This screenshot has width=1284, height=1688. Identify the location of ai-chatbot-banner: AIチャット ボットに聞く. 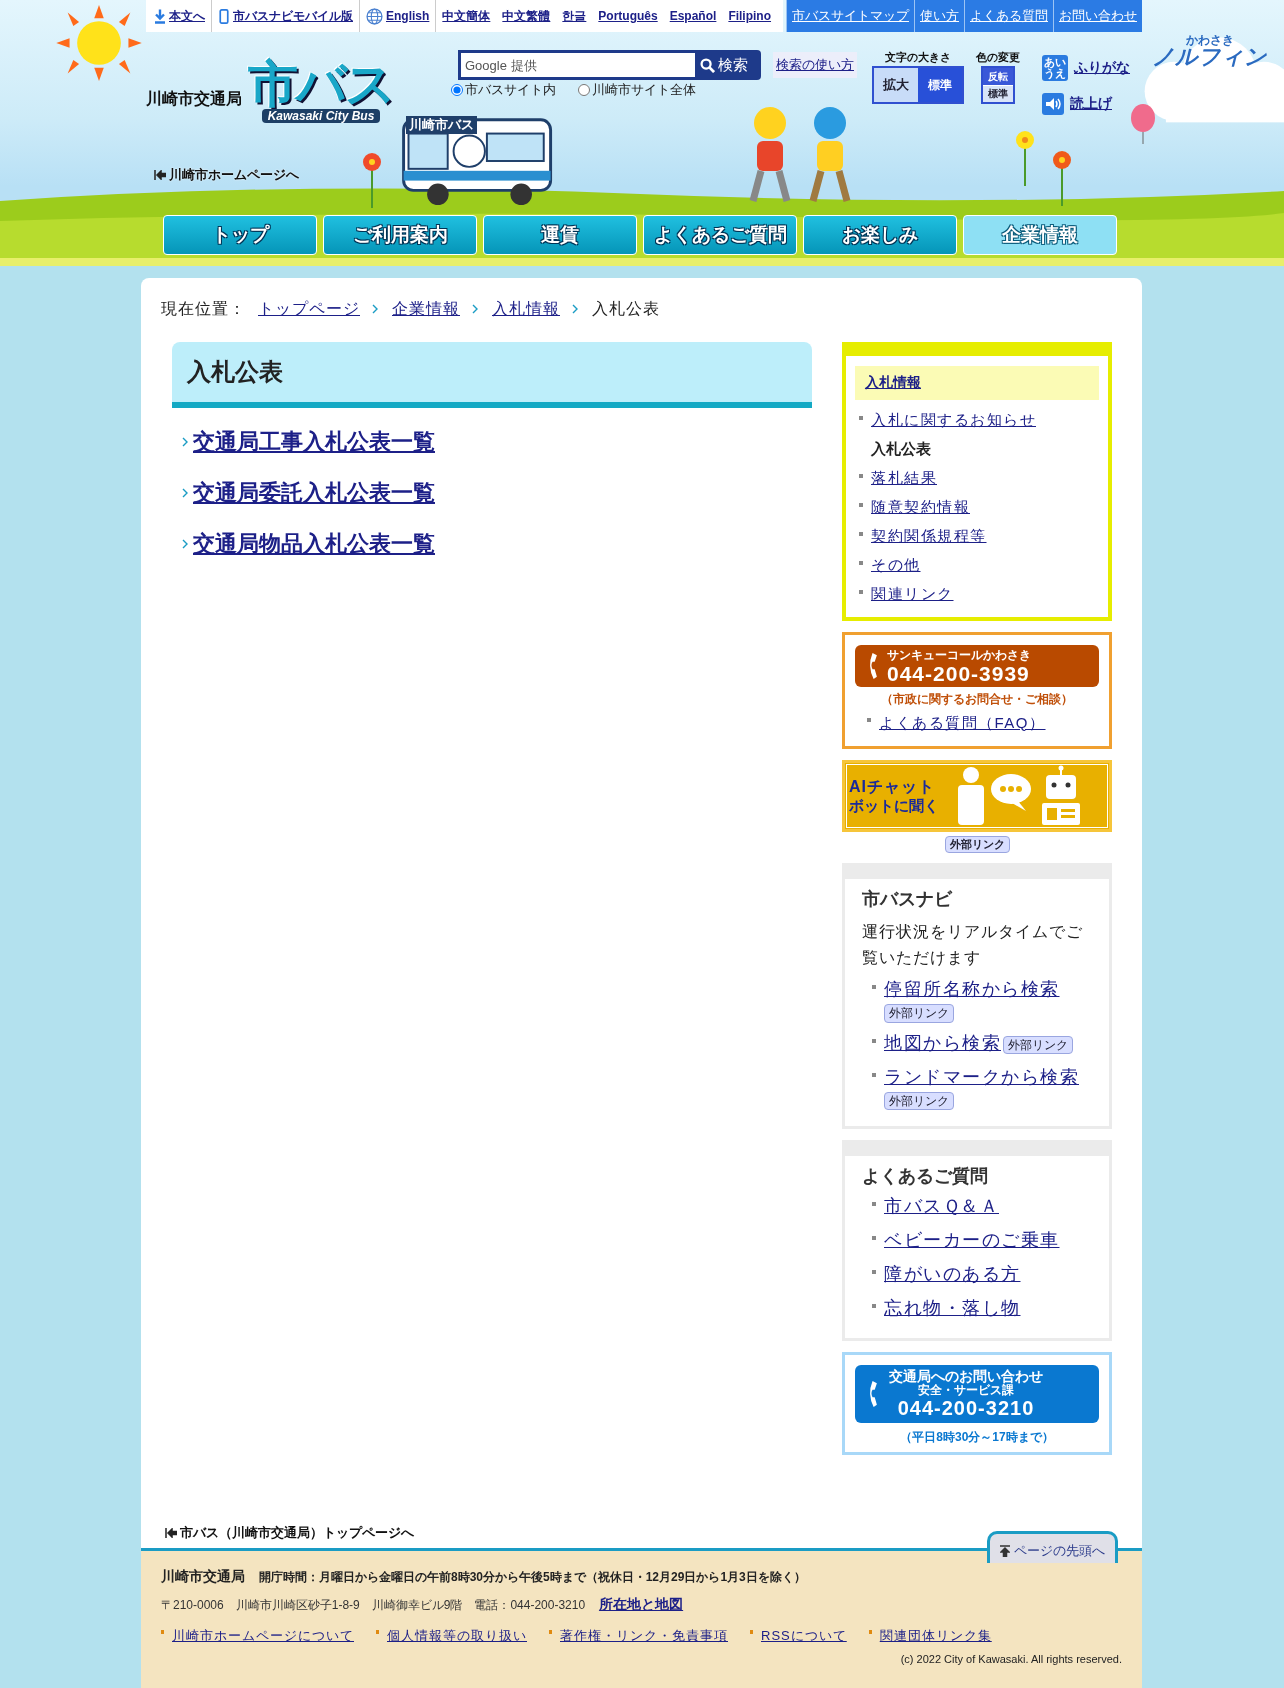
(977, 796).